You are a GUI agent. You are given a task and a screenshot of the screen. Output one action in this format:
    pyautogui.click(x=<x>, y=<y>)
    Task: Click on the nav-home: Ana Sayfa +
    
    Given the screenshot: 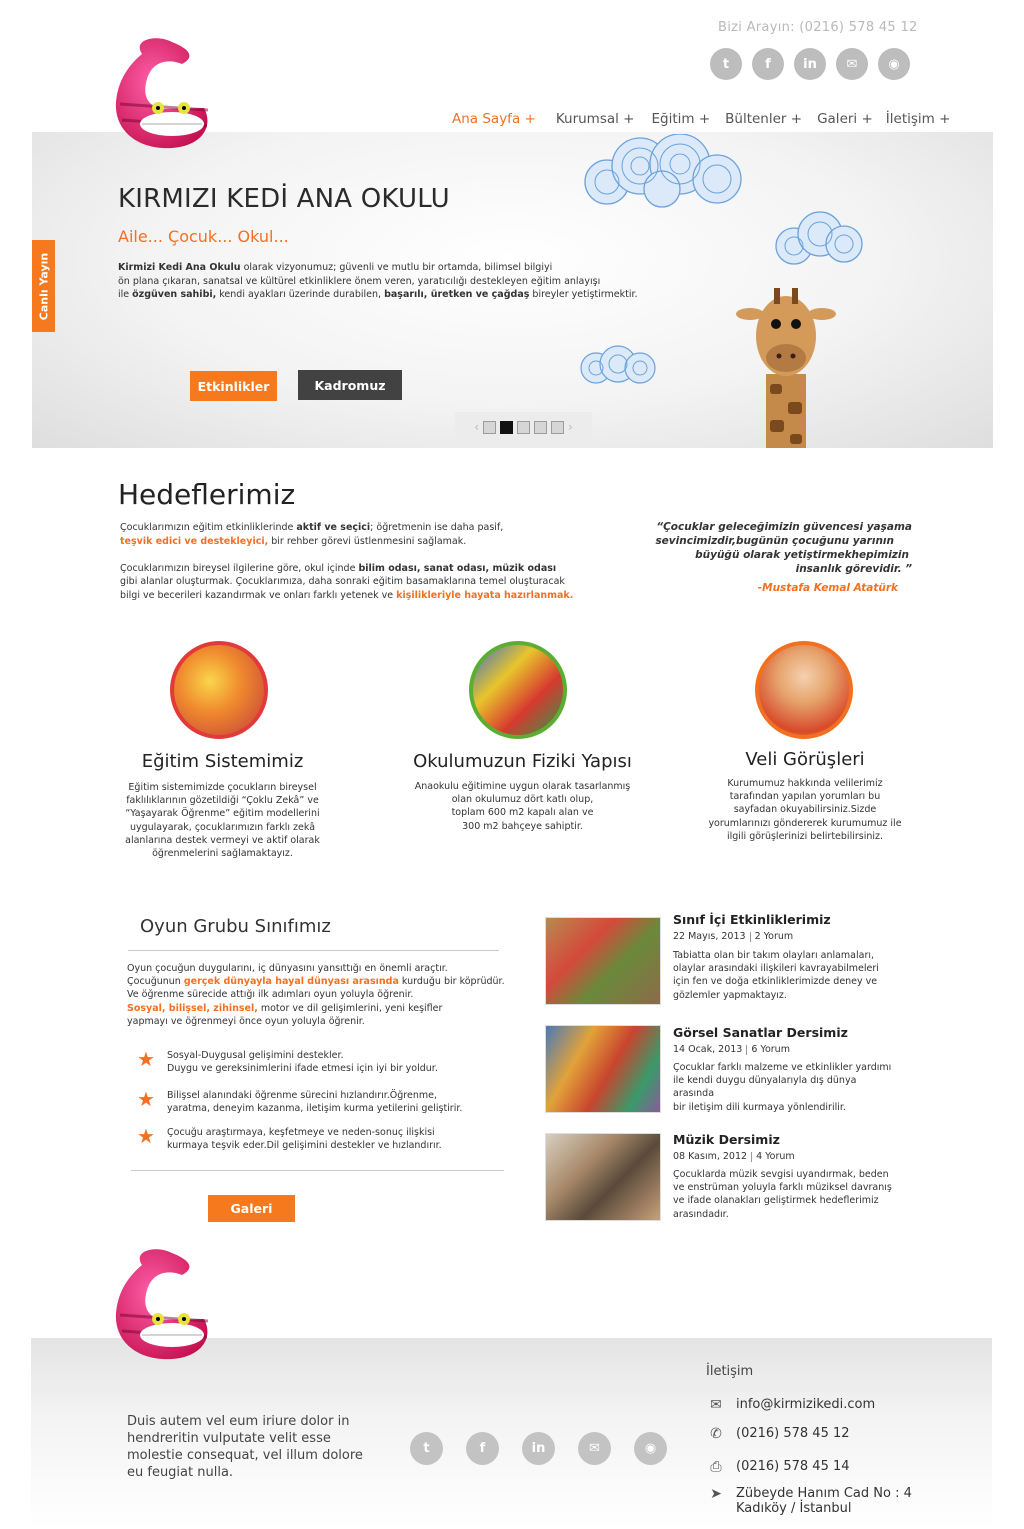 What is the action you would take?
    pyautogui.click(x=494, y=119)
    